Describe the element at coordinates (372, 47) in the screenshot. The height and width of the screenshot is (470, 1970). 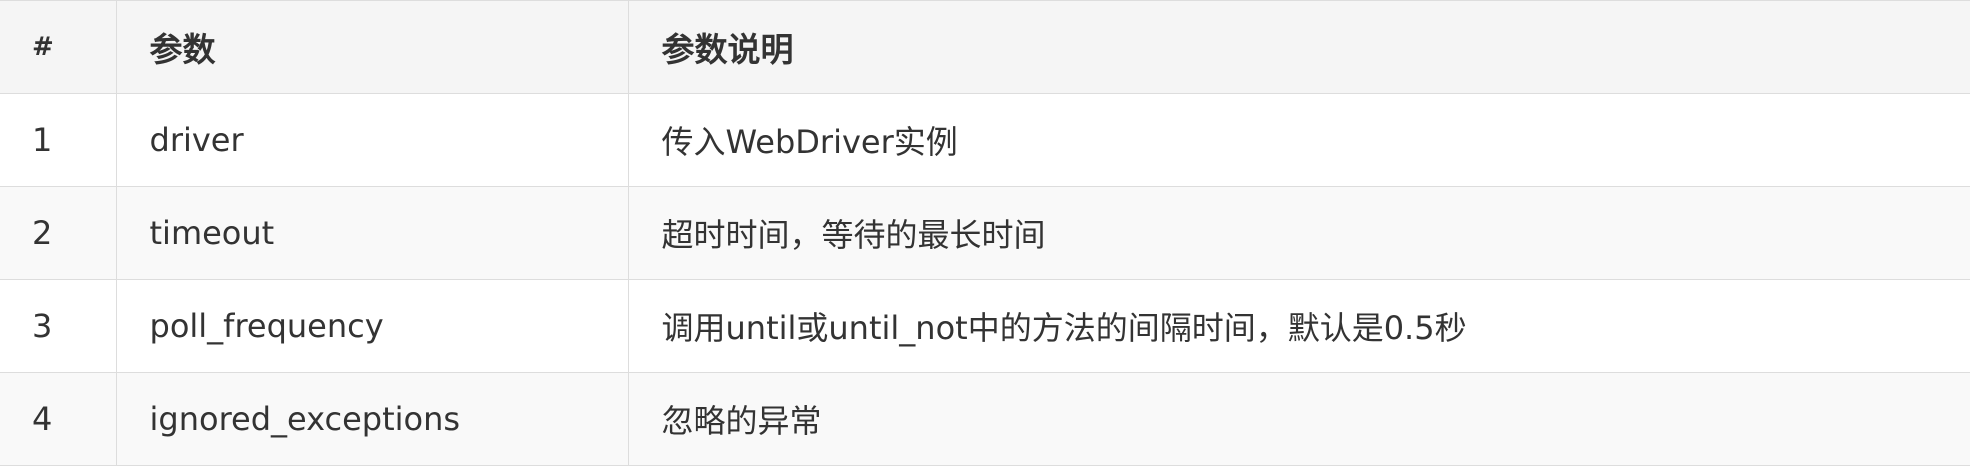
I see `header-param: 参数` at that location.